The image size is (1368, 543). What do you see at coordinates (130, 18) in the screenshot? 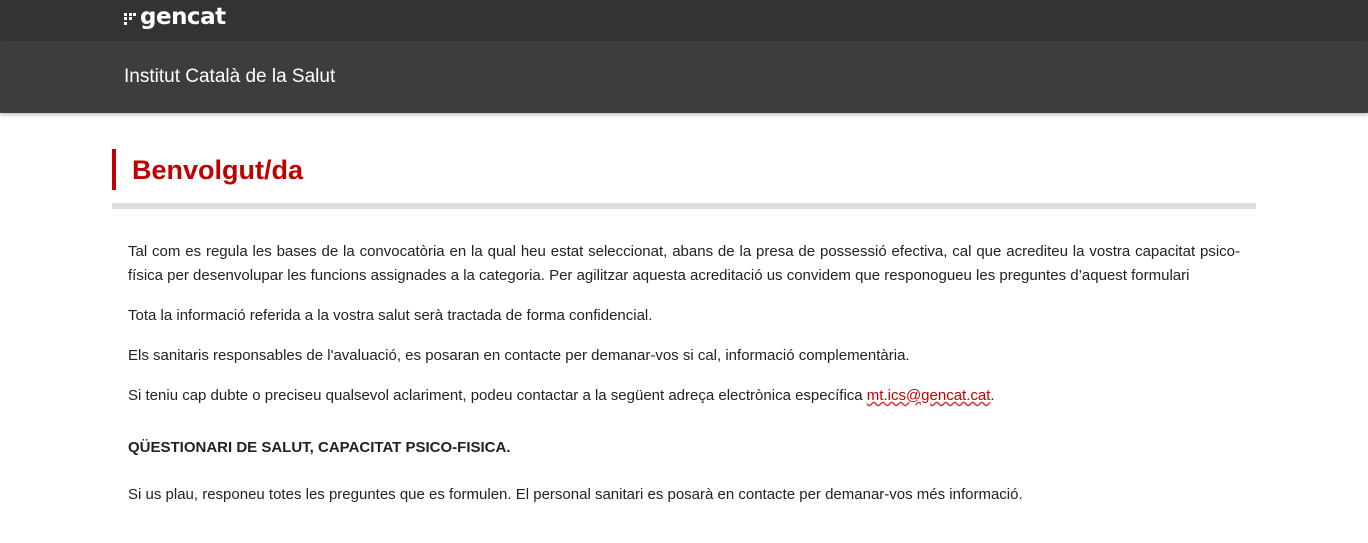
I see `gencat-logo-icon` at bounding box center [130, 18].